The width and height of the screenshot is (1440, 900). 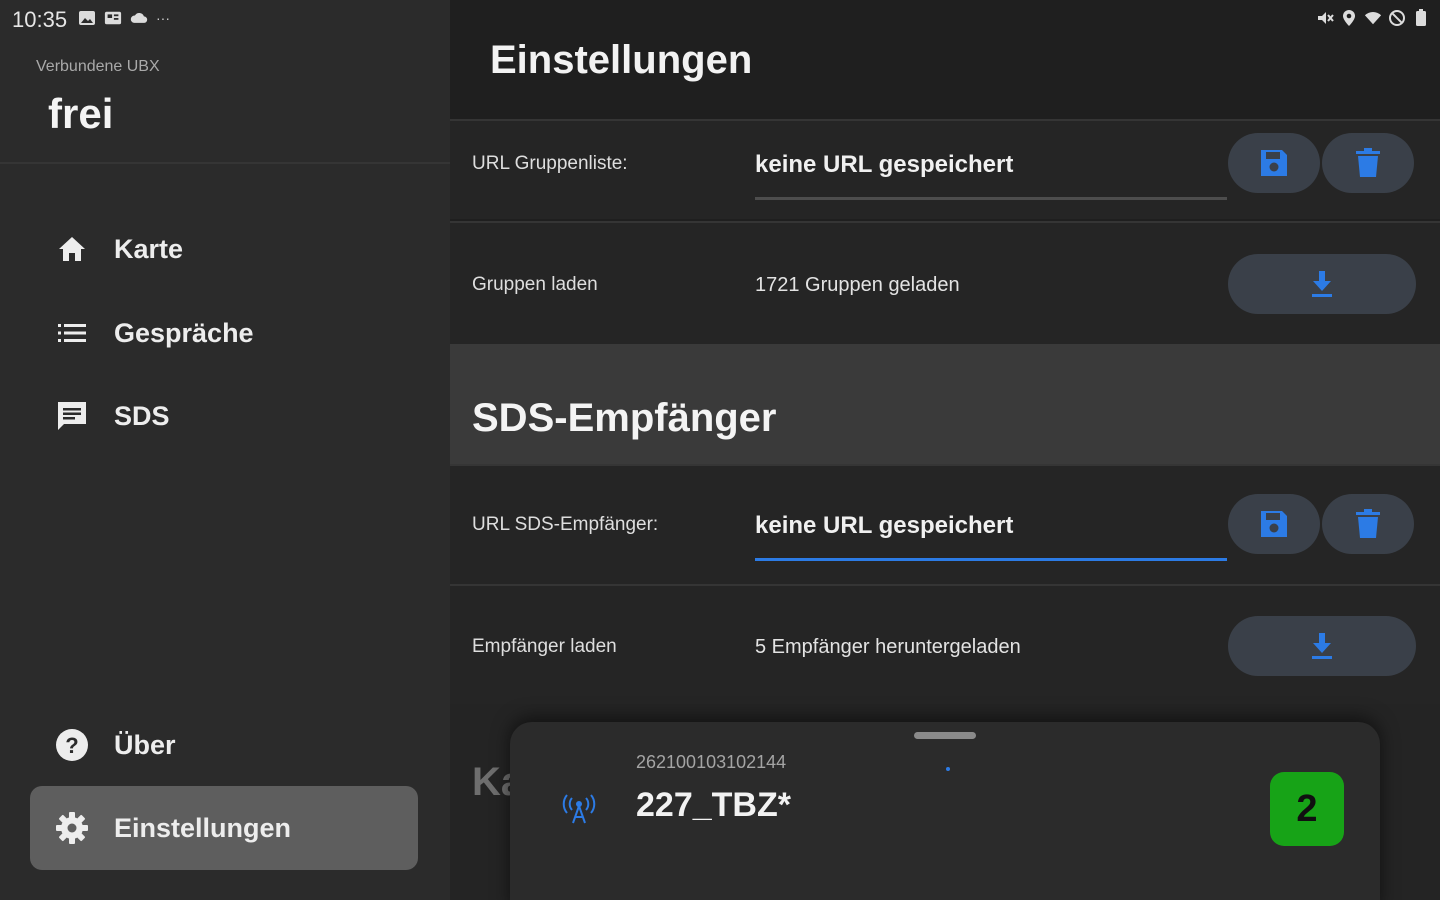 What do you see at coordinates (1325, 18) in the screenshot?
I see `mute-icon` at bounding box center [1325, 18].